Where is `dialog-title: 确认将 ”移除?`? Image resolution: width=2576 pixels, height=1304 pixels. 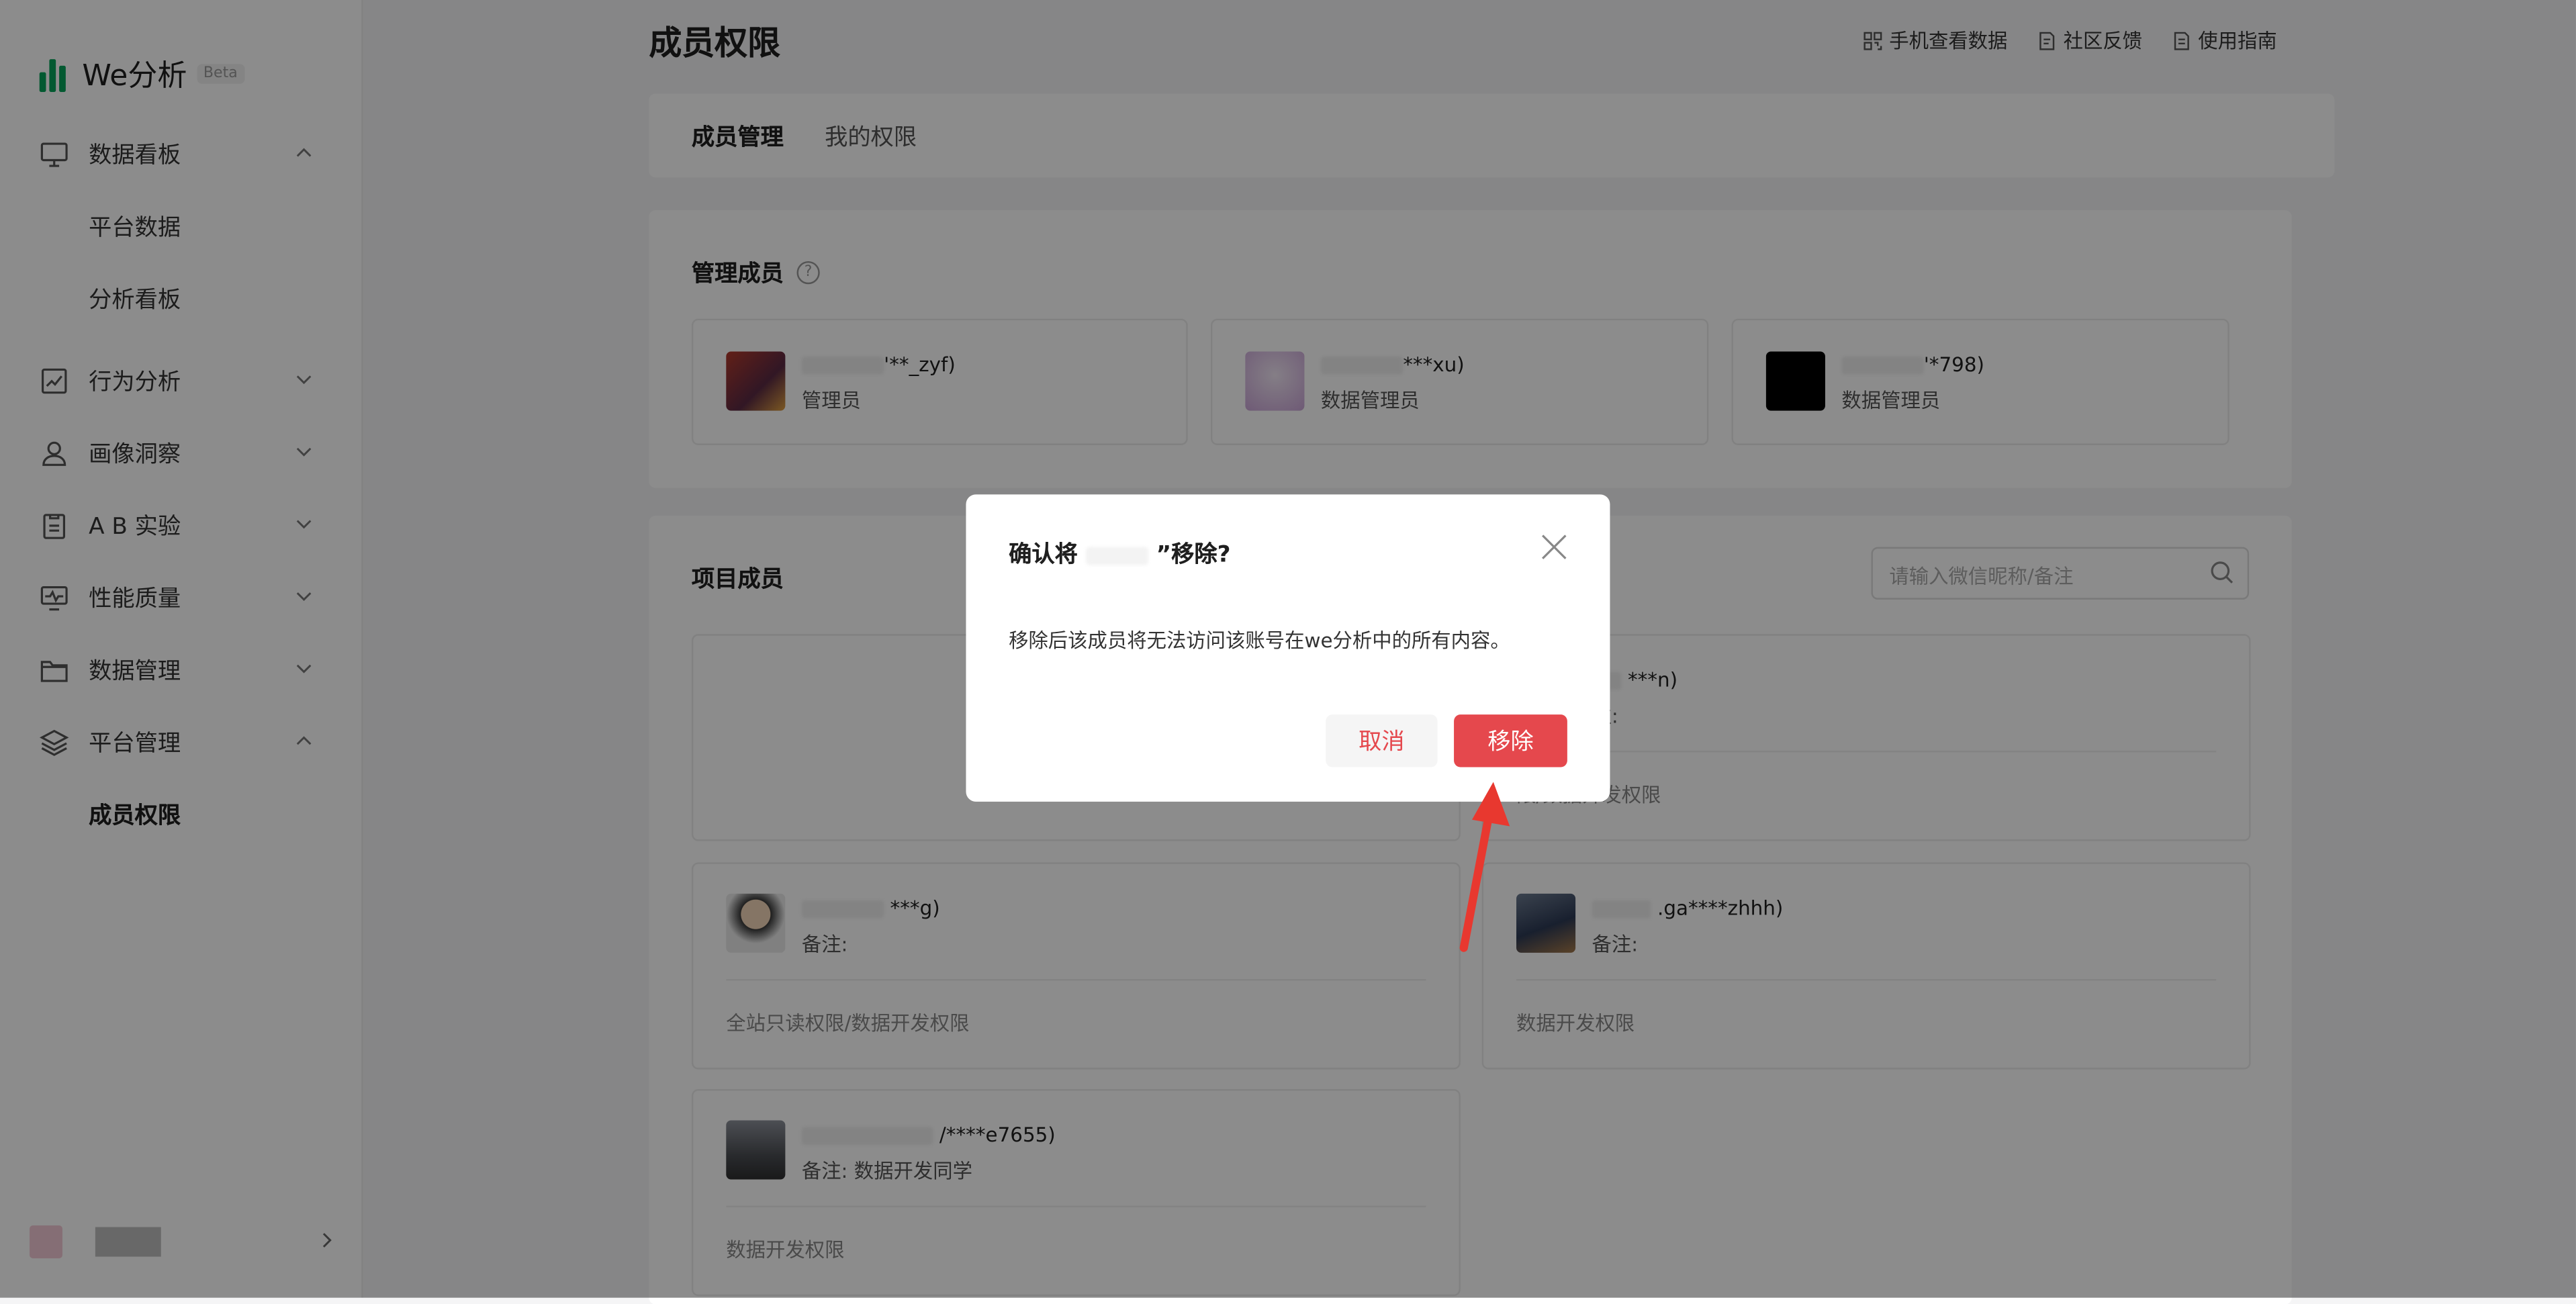 dialog-title: 确认将 ”移除? is located at coordinates (1120, 555).